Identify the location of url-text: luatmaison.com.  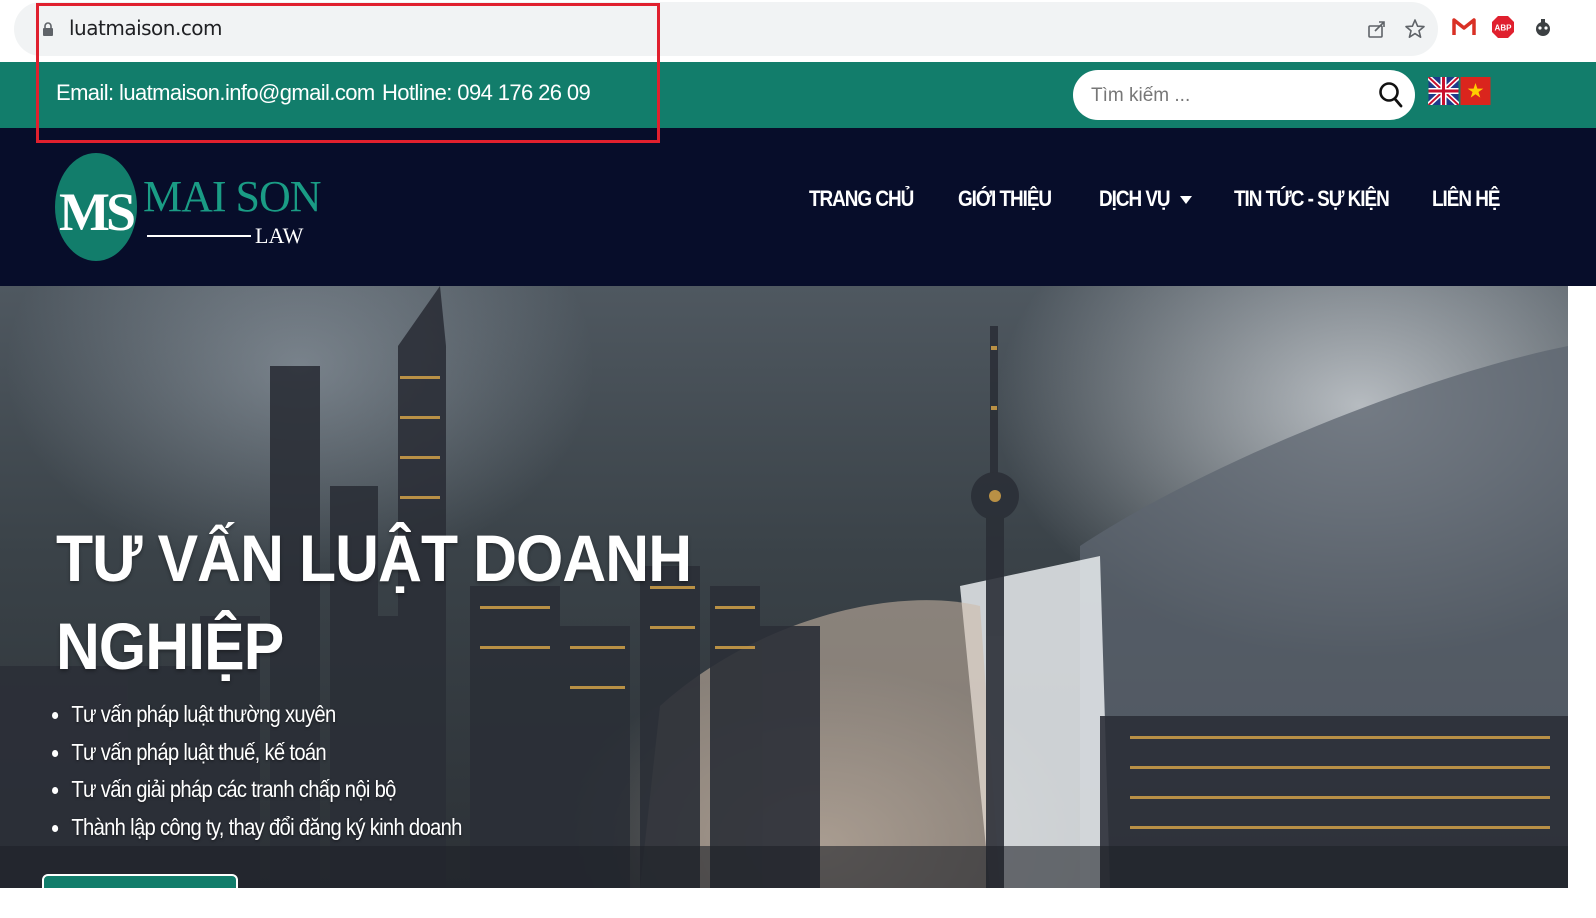
(146, 28).